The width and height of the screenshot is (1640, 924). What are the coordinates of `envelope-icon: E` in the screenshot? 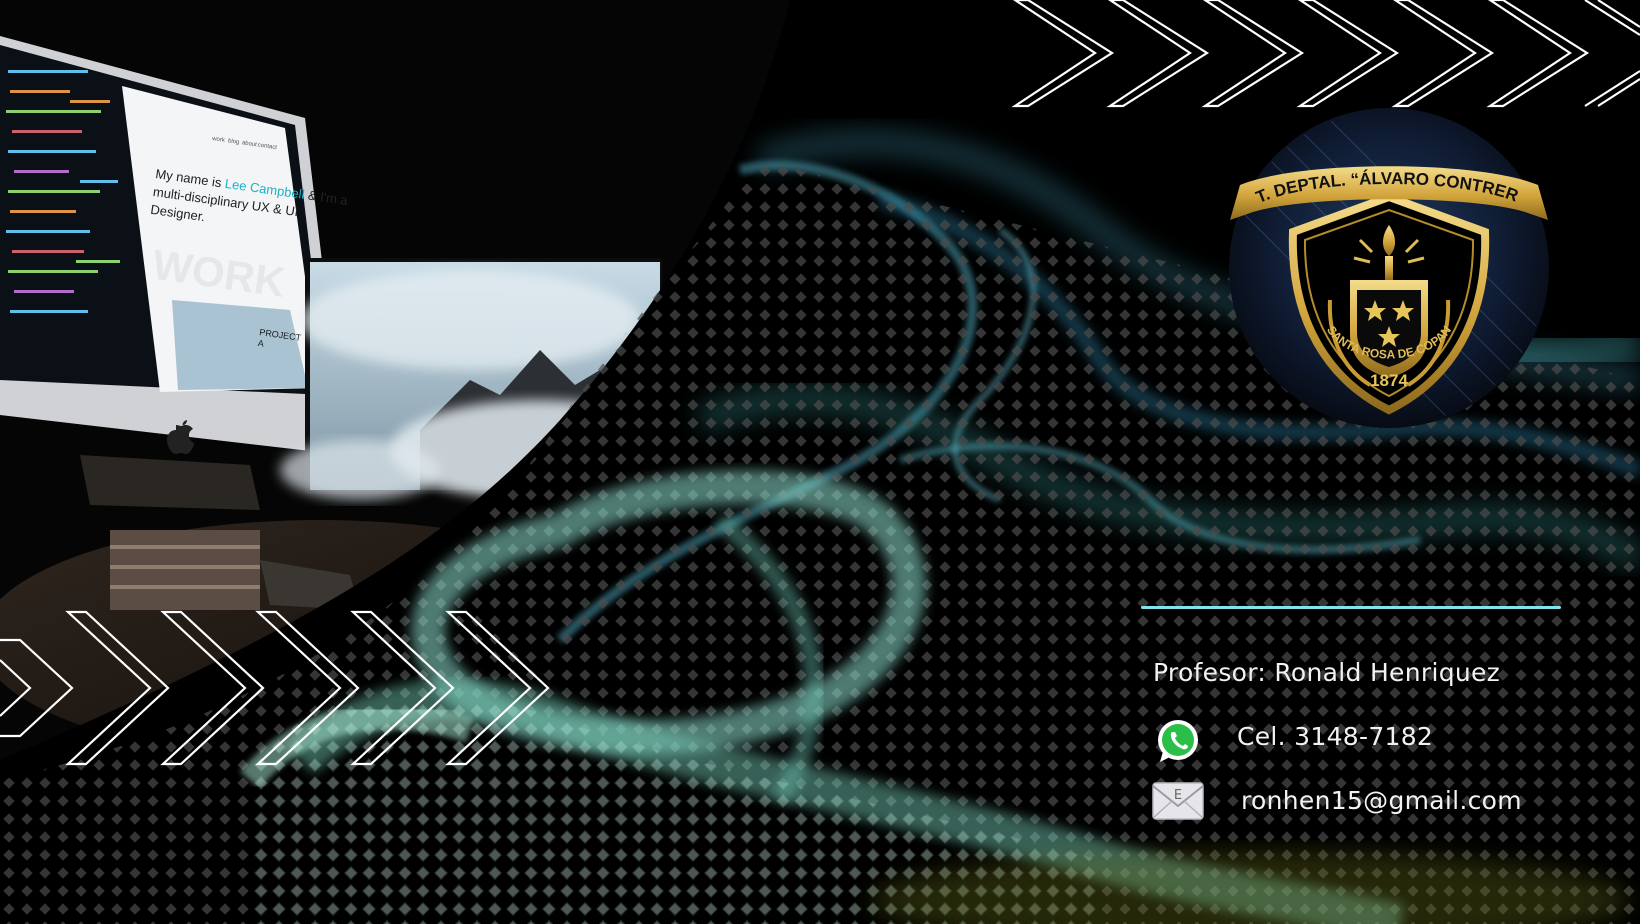 It's located at (1178, 801).